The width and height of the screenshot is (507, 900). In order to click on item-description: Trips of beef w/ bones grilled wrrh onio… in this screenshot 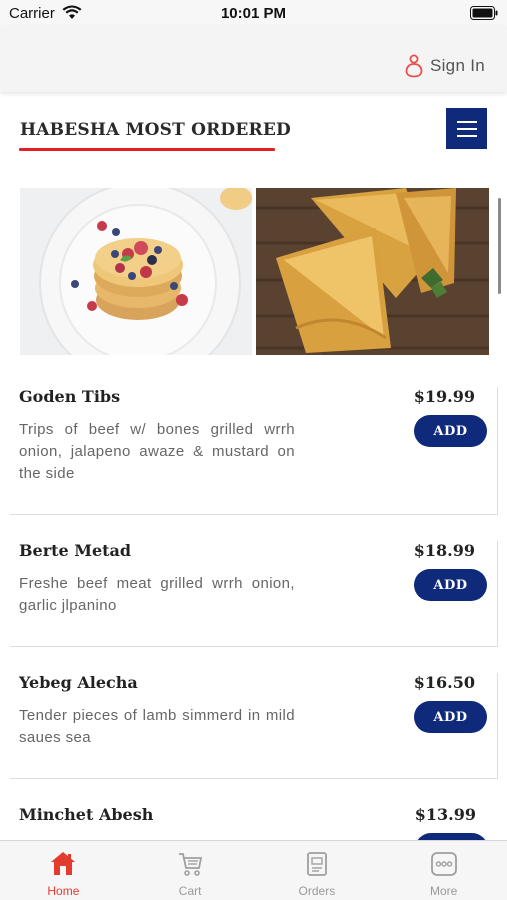, I will do `click(157, 451)`.